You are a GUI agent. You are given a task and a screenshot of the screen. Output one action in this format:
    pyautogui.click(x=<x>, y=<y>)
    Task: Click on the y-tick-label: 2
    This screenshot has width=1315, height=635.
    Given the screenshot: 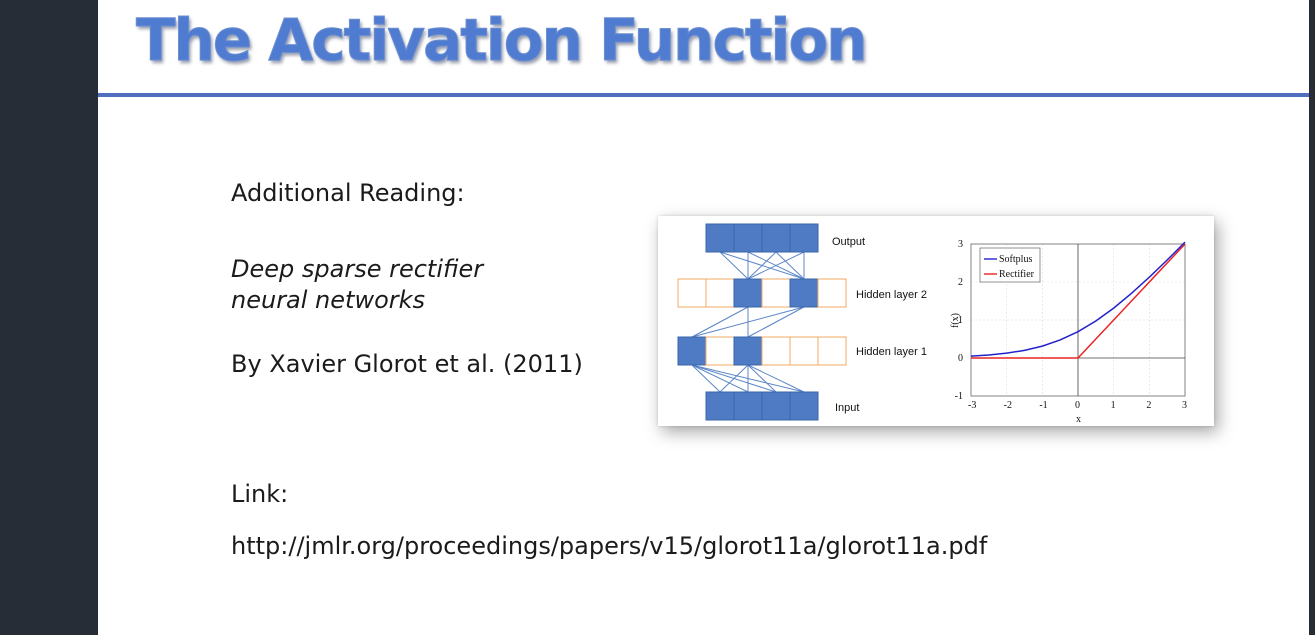 What is the action you would take?
    pyautogui.click(x=960, y=282)
    